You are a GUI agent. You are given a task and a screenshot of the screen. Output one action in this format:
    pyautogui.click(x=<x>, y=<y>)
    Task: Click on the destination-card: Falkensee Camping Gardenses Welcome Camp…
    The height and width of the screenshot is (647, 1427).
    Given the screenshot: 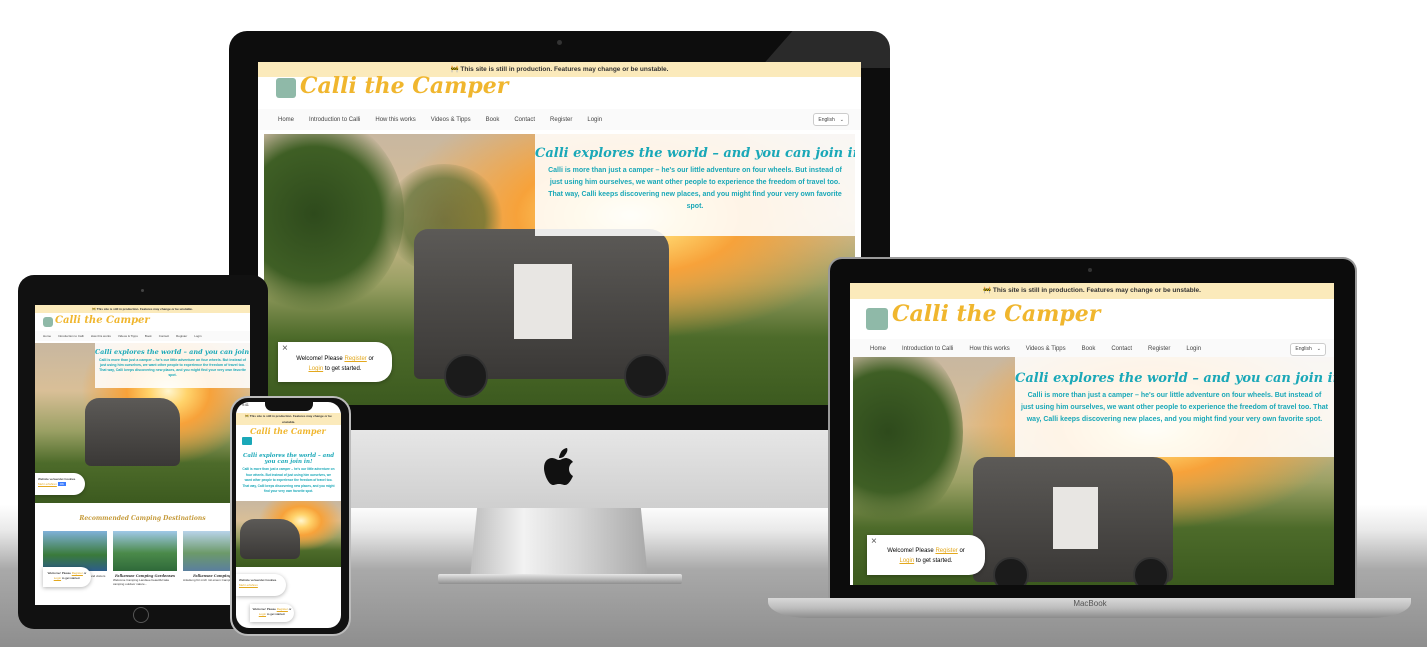 What is the action you would take?
    pyautogui.click(x=145, y=558)
    